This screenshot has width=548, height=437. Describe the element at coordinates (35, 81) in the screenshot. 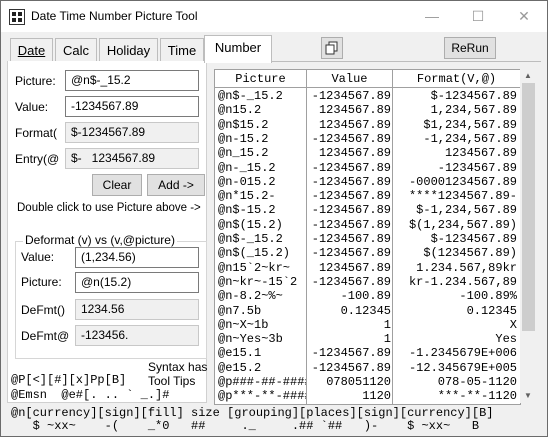

I see `picture-label: Picture:` at that location.